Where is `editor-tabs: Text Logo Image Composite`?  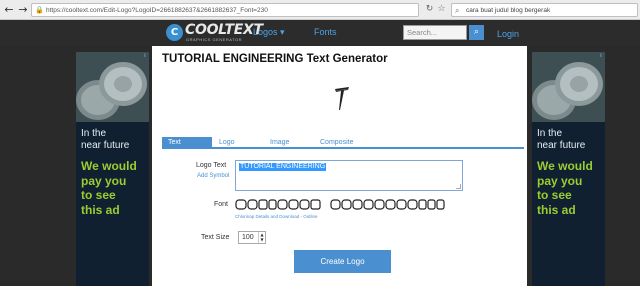
editor-tabs: Text Logo Image Composite is located at coordinates (343, 143).